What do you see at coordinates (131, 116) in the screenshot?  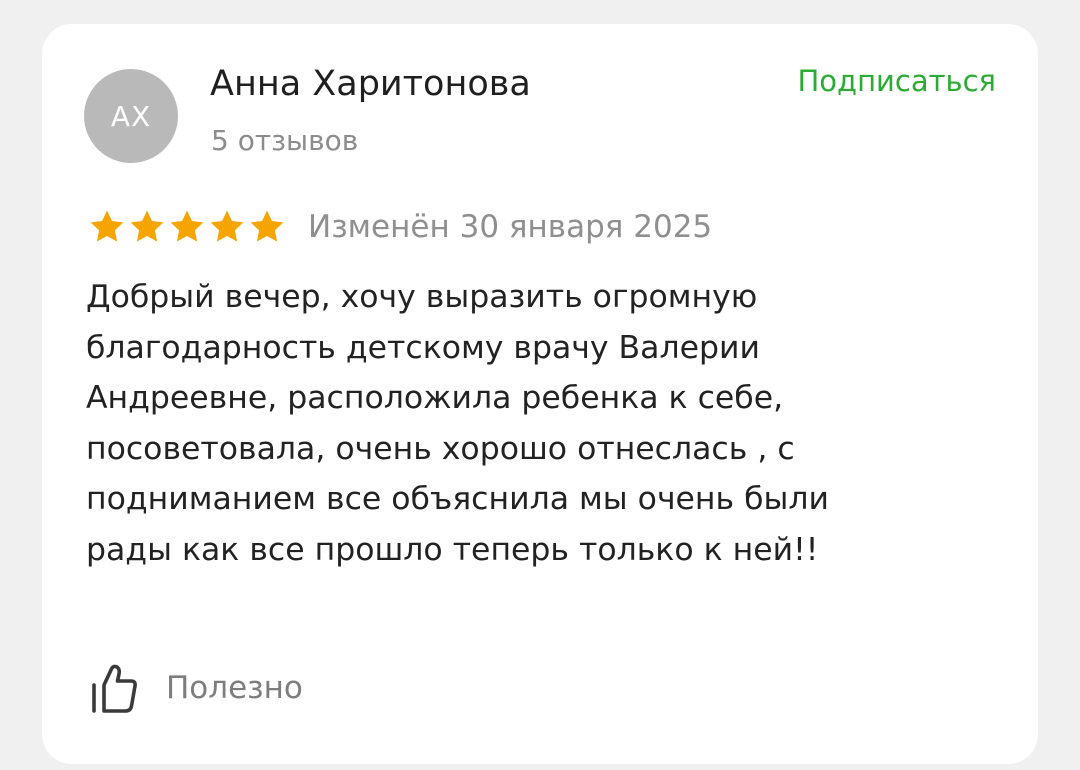 I see `avatar: АХ` at bounding box center [131, 116].